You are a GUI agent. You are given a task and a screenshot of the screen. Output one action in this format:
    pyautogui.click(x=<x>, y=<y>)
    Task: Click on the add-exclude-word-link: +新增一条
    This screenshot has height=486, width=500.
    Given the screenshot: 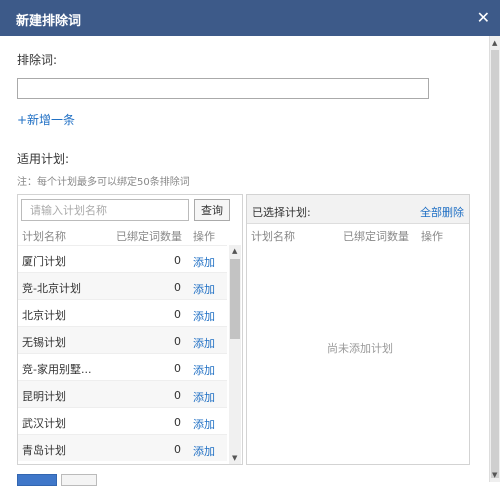 What is the action you would take?
    pyautogui.click(x=46, y=119)
    